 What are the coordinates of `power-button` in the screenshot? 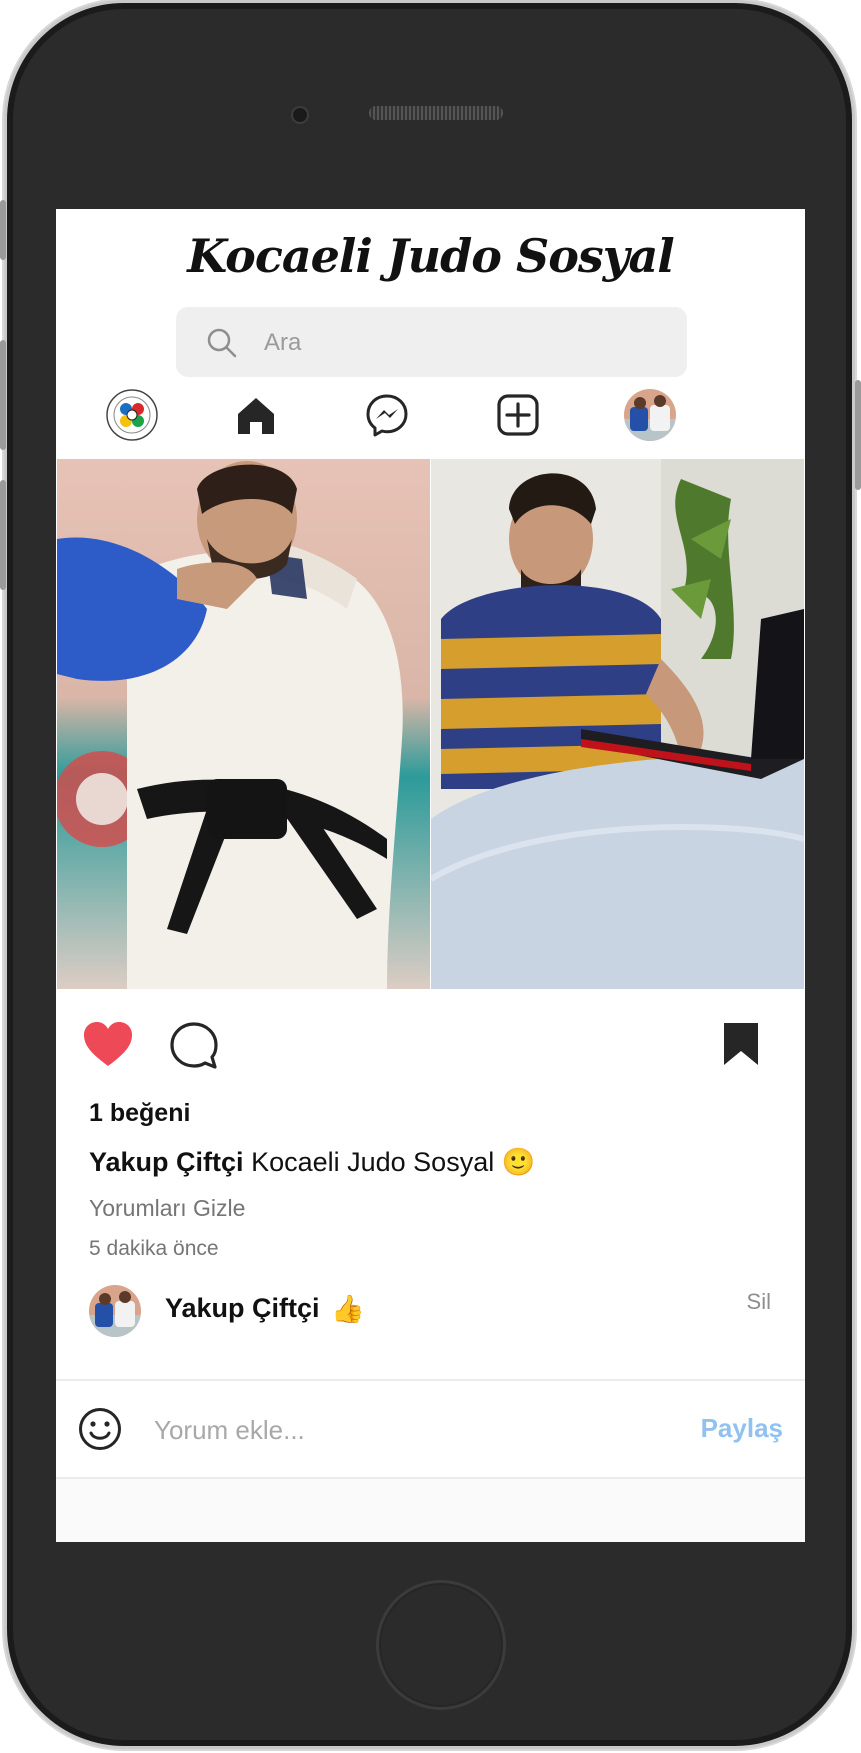 It's located at (858, 435).